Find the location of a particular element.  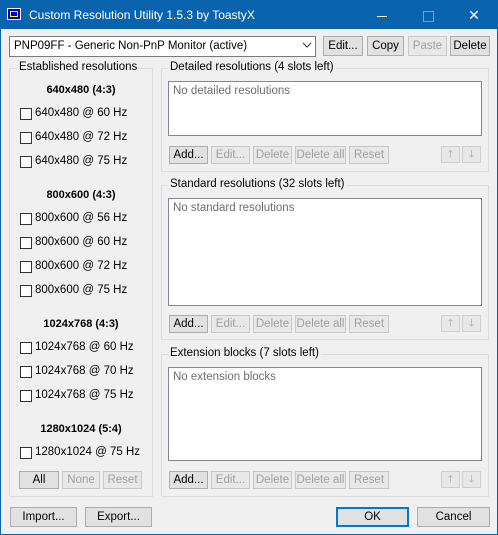

monitor-copy-button: Copy is located at coordinates (385, 46).